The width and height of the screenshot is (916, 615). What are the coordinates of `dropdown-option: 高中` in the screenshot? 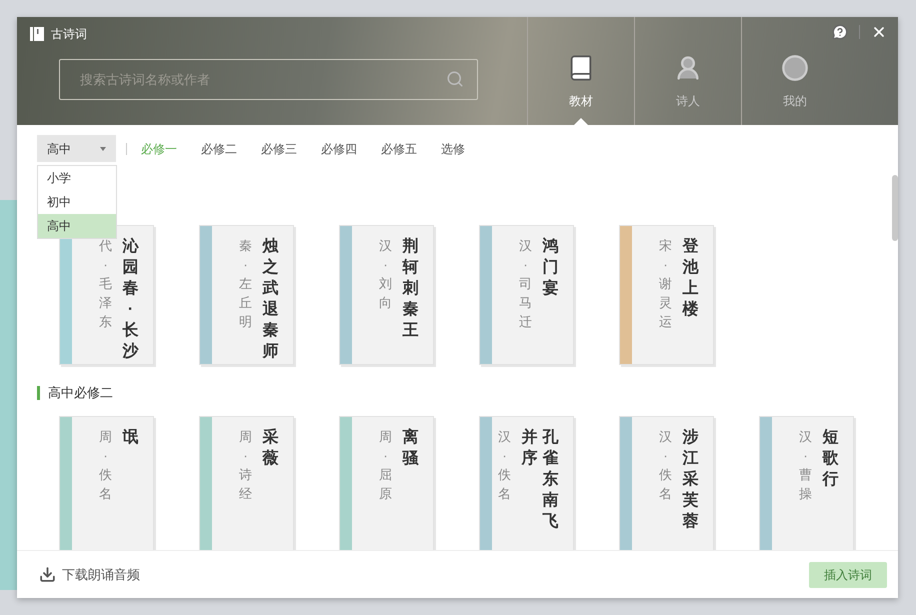 It's located at (77, 226).